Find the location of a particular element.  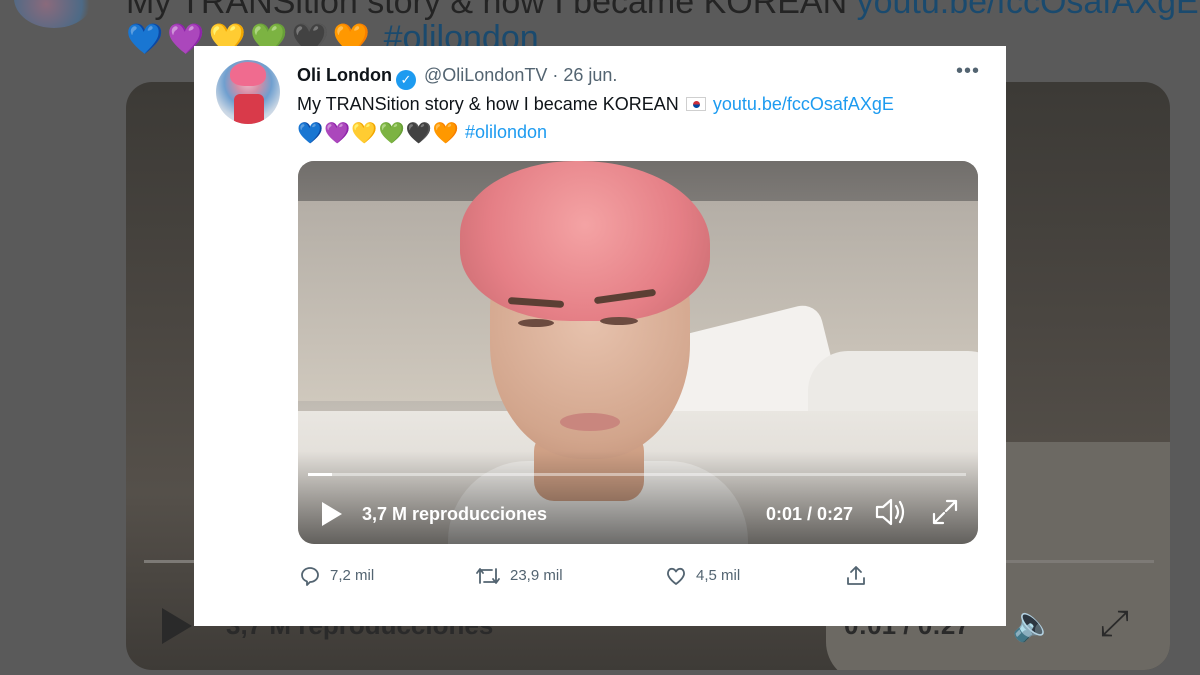

verified-badge-icon: ✓ is located at coordinates (405, 80).